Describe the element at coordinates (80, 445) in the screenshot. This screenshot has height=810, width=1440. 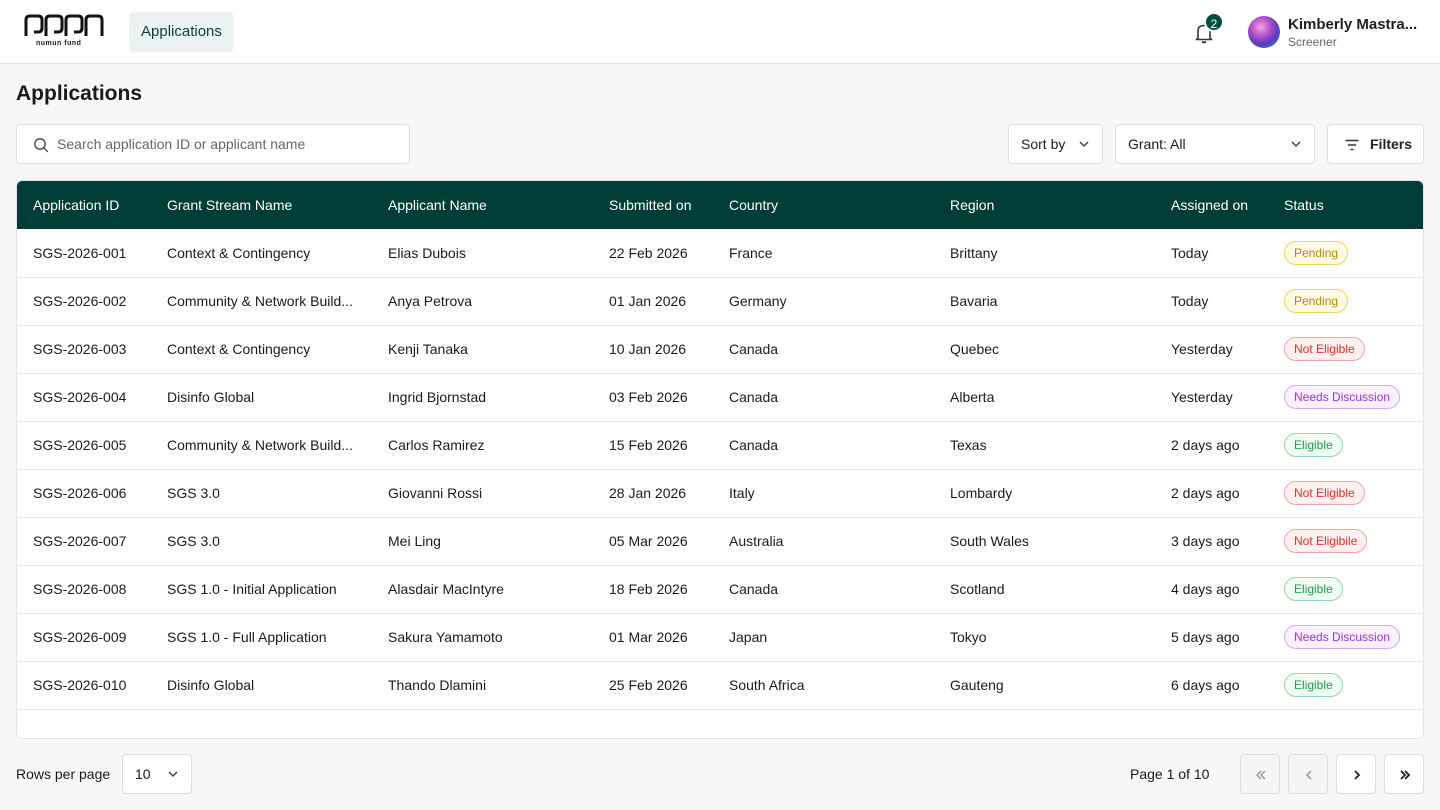
I see `application-id-cell: SGS-2026-005` at that location.